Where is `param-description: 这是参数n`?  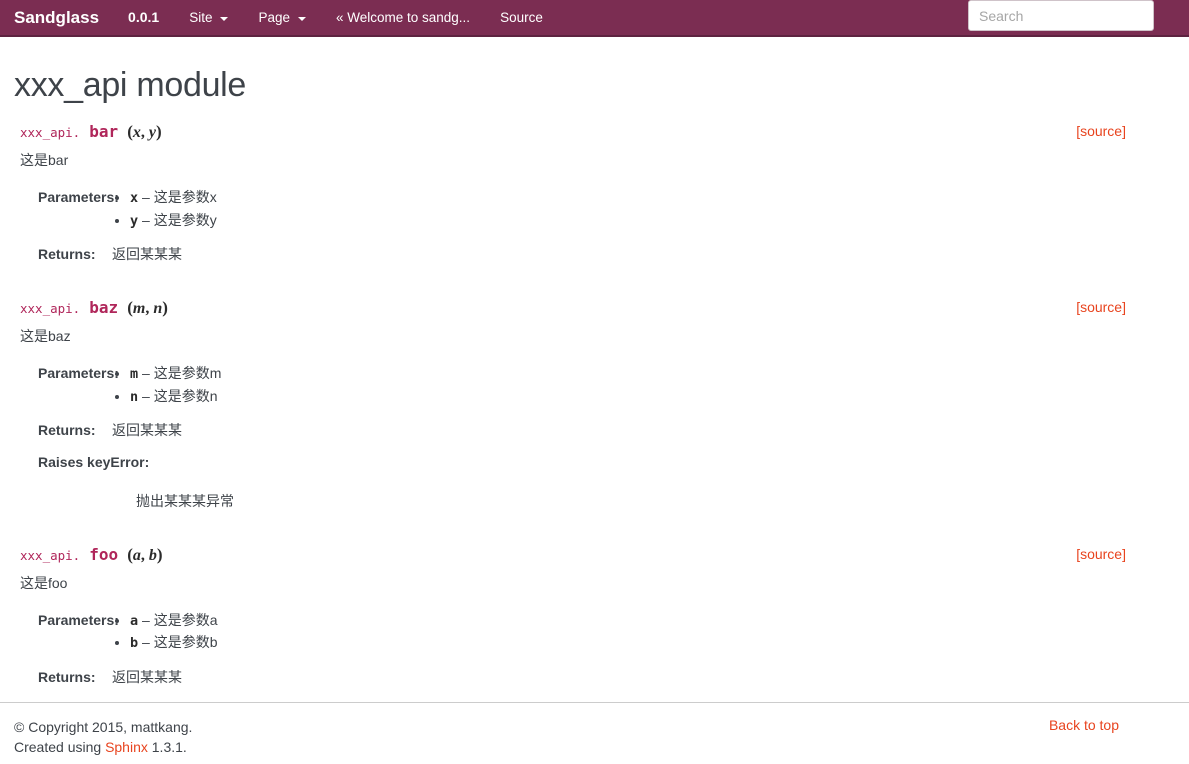
param-description: 这是参数n is located at coordinates (185, 395).